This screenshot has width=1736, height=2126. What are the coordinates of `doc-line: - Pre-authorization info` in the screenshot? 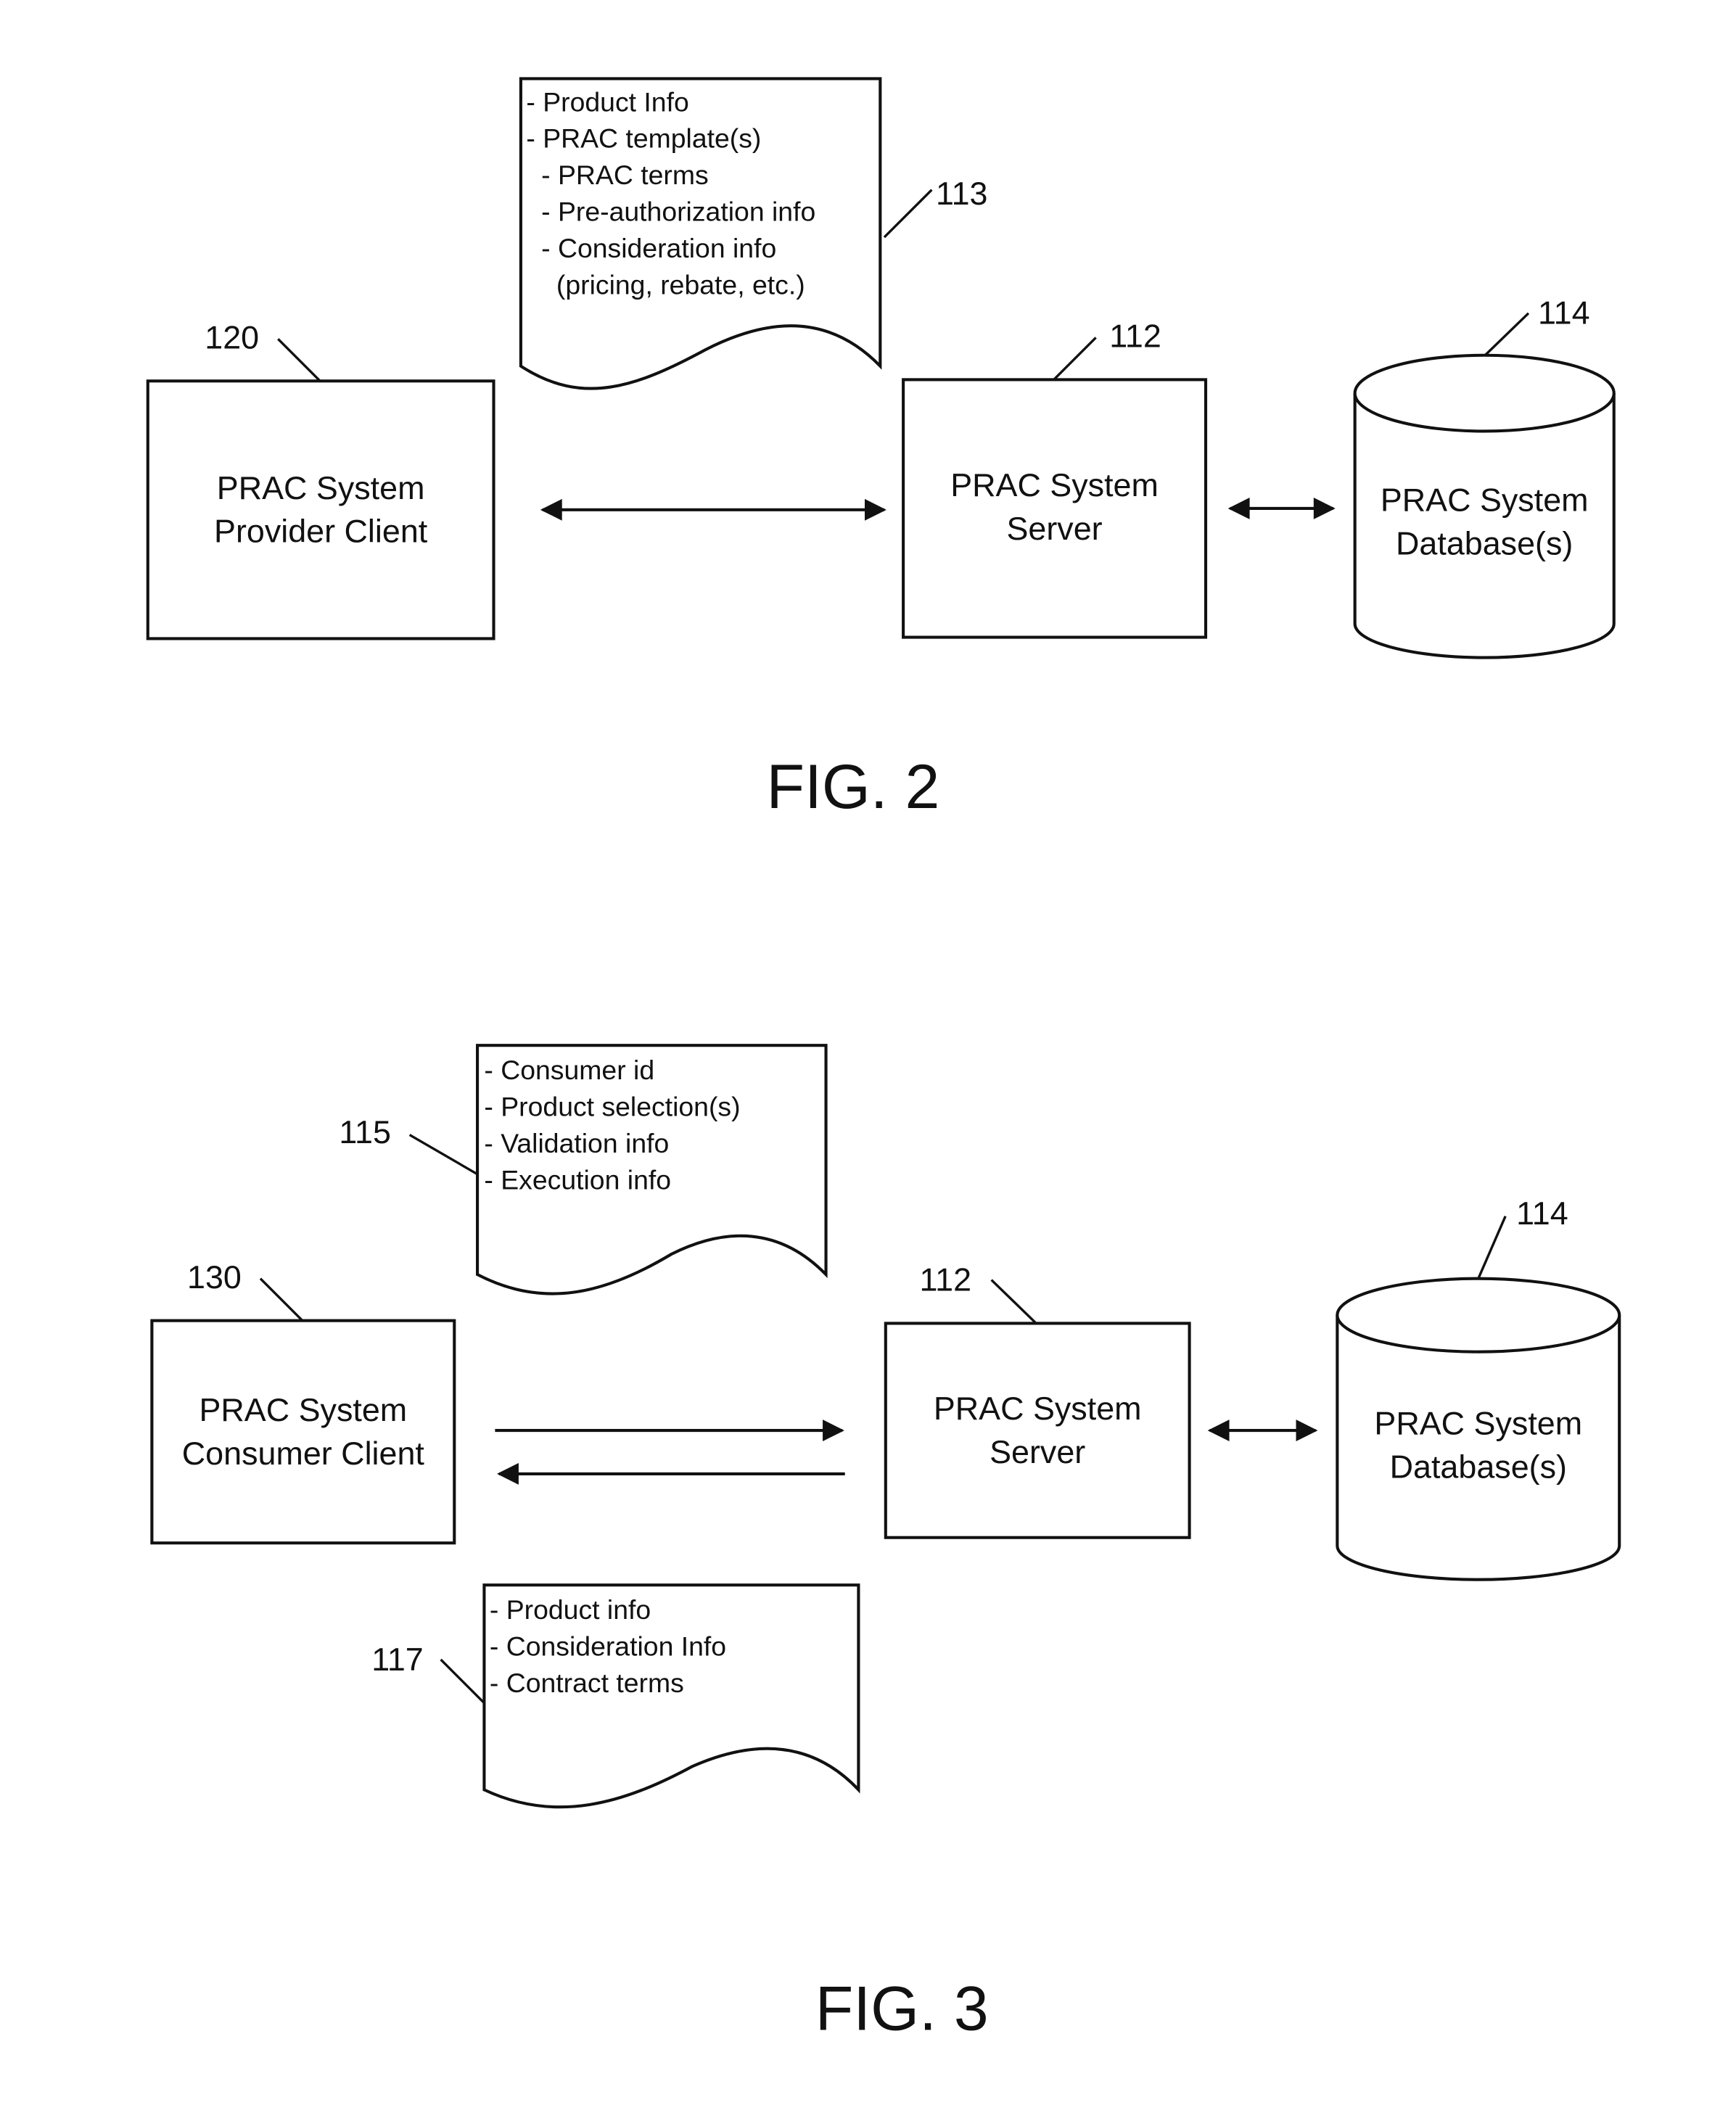 It's located at (670, 212).